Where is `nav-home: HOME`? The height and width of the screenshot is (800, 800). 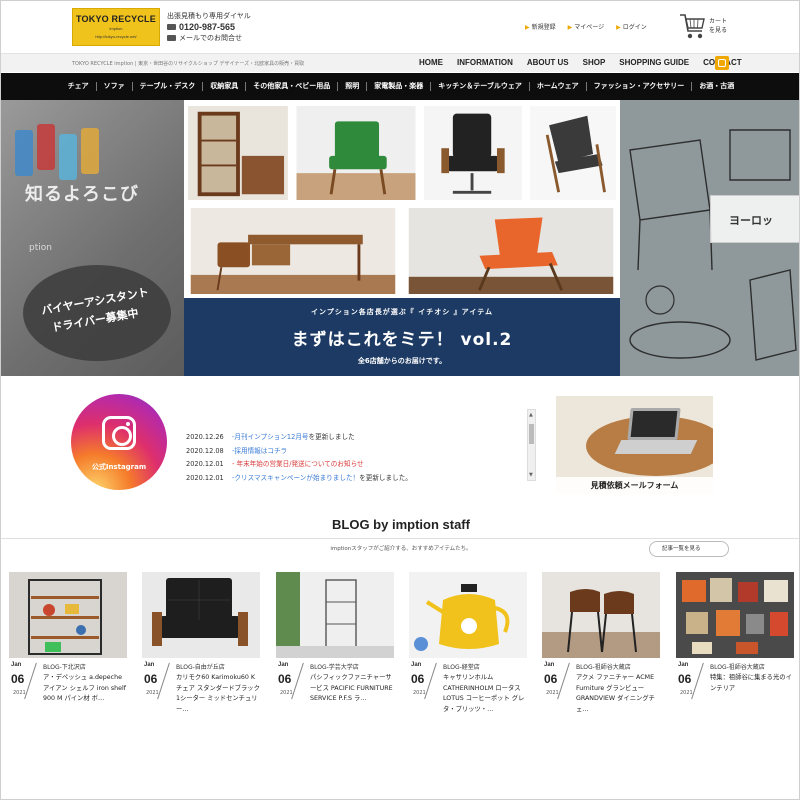
nav-home: HOME is located at coordinates (431, 62).